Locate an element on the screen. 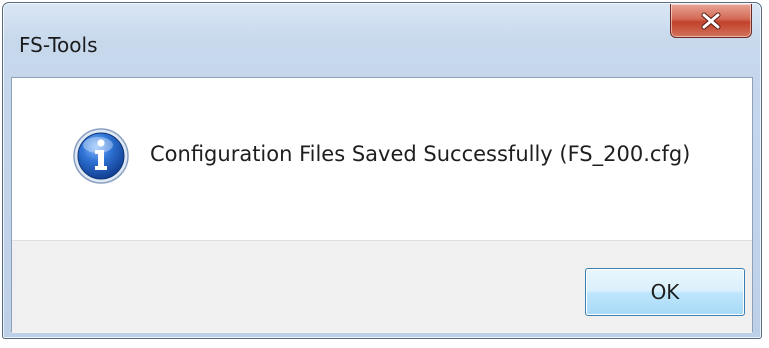 The width and height of the screenshot is (769, 348). close-button is located at coordinates (711, 21).